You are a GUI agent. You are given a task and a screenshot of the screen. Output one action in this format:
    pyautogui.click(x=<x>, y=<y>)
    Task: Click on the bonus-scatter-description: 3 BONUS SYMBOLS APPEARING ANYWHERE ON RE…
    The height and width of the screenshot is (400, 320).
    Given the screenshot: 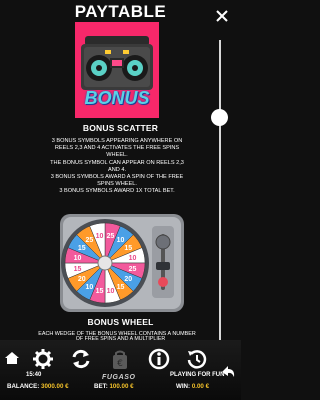 What is the action you would take?
    pyautogui.click(x=117, y=166)
    